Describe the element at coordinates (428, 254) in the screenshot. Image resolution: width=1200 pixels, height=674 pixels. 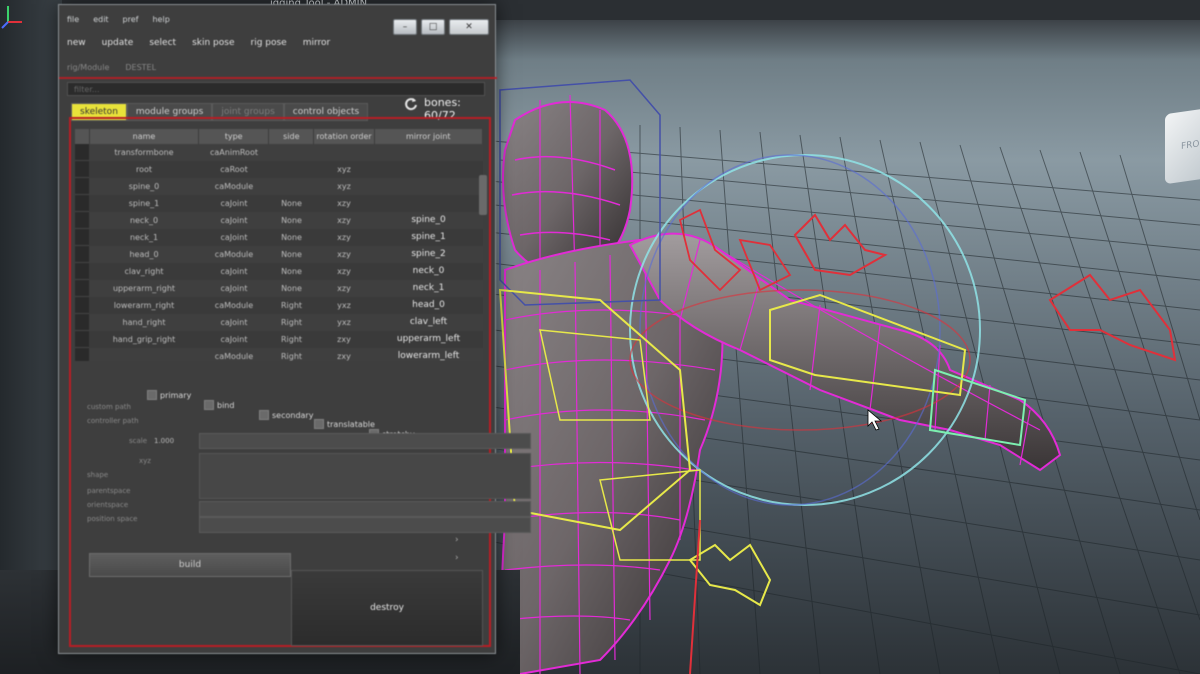
I see `table-cell: spine_2` at that location.